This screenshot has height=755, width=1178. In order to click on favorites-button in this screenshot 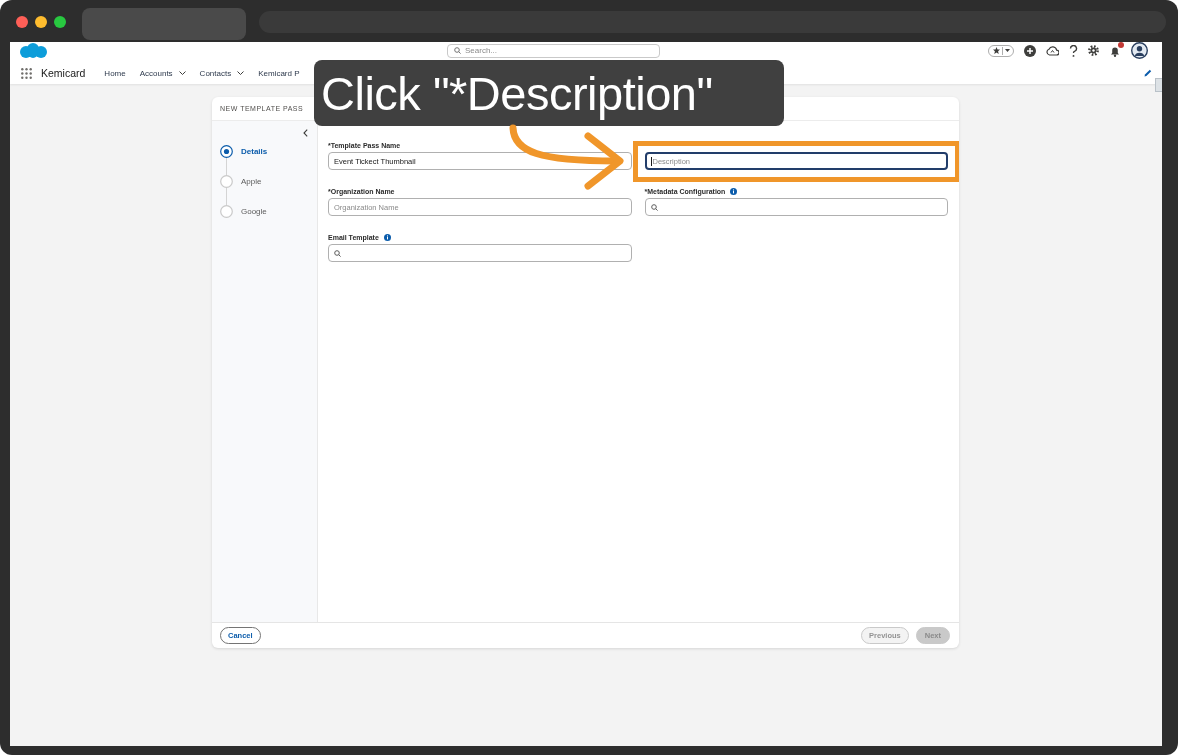, I will do `click(1001, 50)`.